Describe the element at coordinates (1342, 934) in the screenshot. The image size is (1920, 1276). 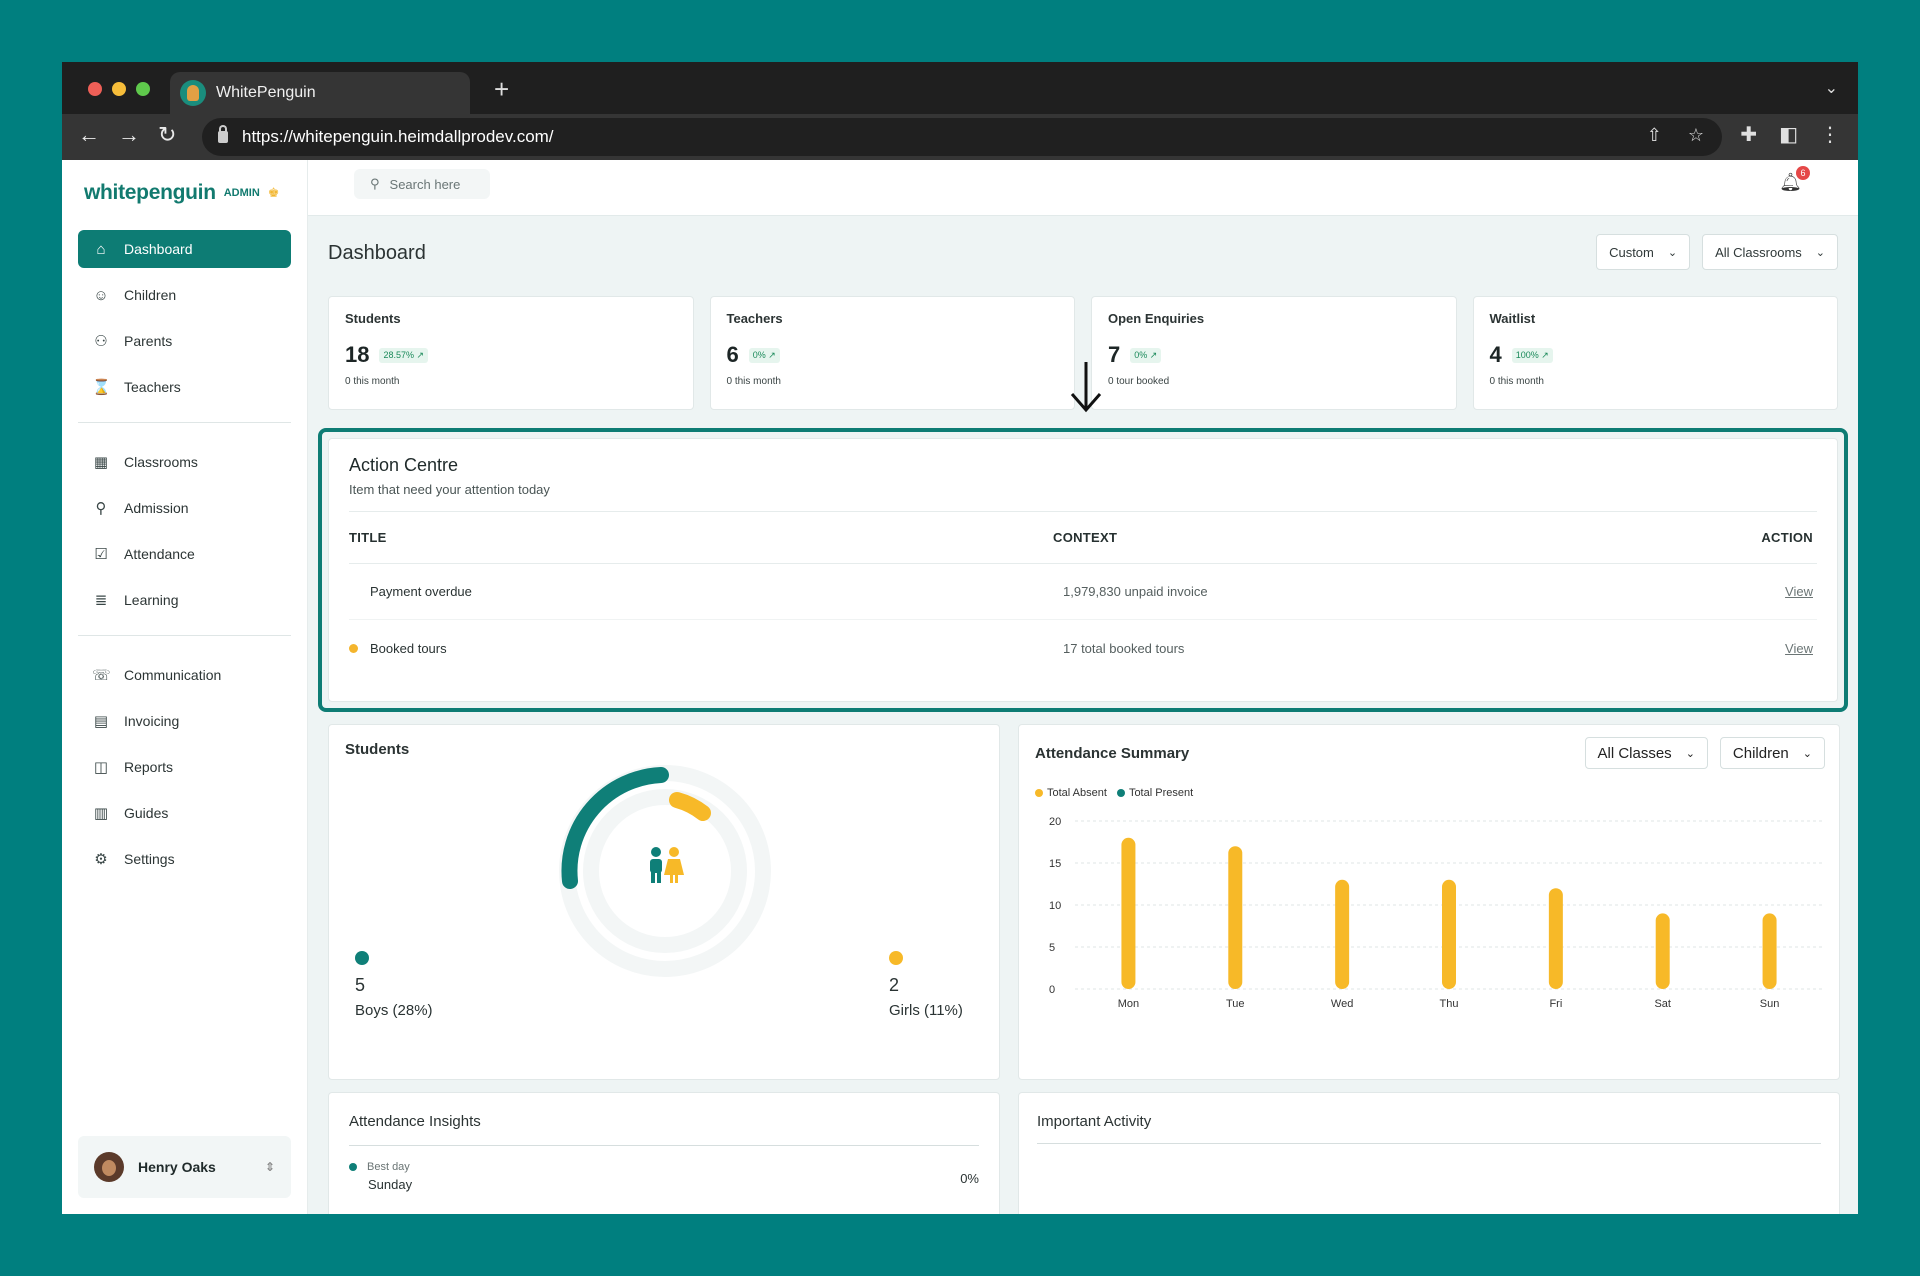
I see `bar-absent-wed` at that location.